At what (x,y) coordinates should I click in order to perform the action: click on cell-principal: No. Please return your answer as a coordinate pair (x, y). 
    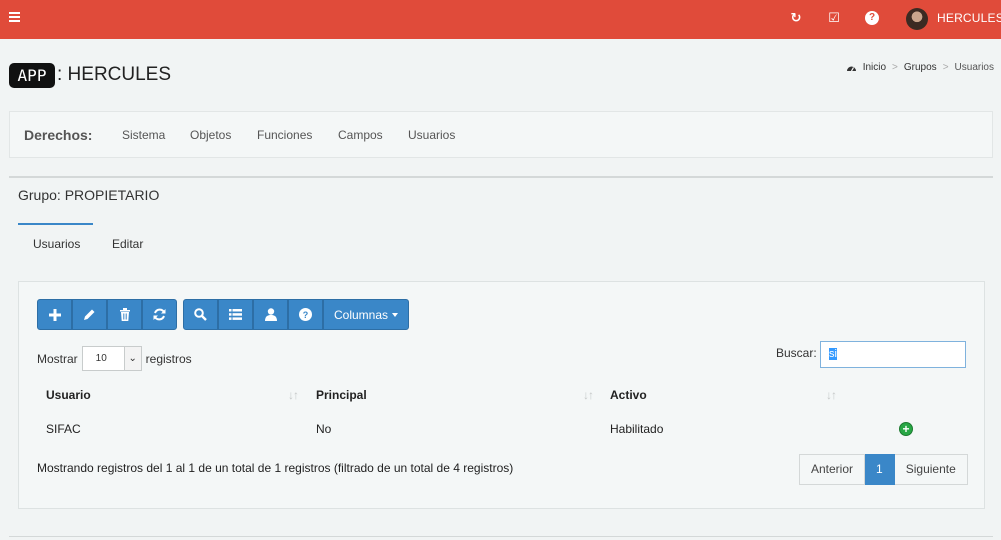
    Looking at the image, I should click on (324, 429).